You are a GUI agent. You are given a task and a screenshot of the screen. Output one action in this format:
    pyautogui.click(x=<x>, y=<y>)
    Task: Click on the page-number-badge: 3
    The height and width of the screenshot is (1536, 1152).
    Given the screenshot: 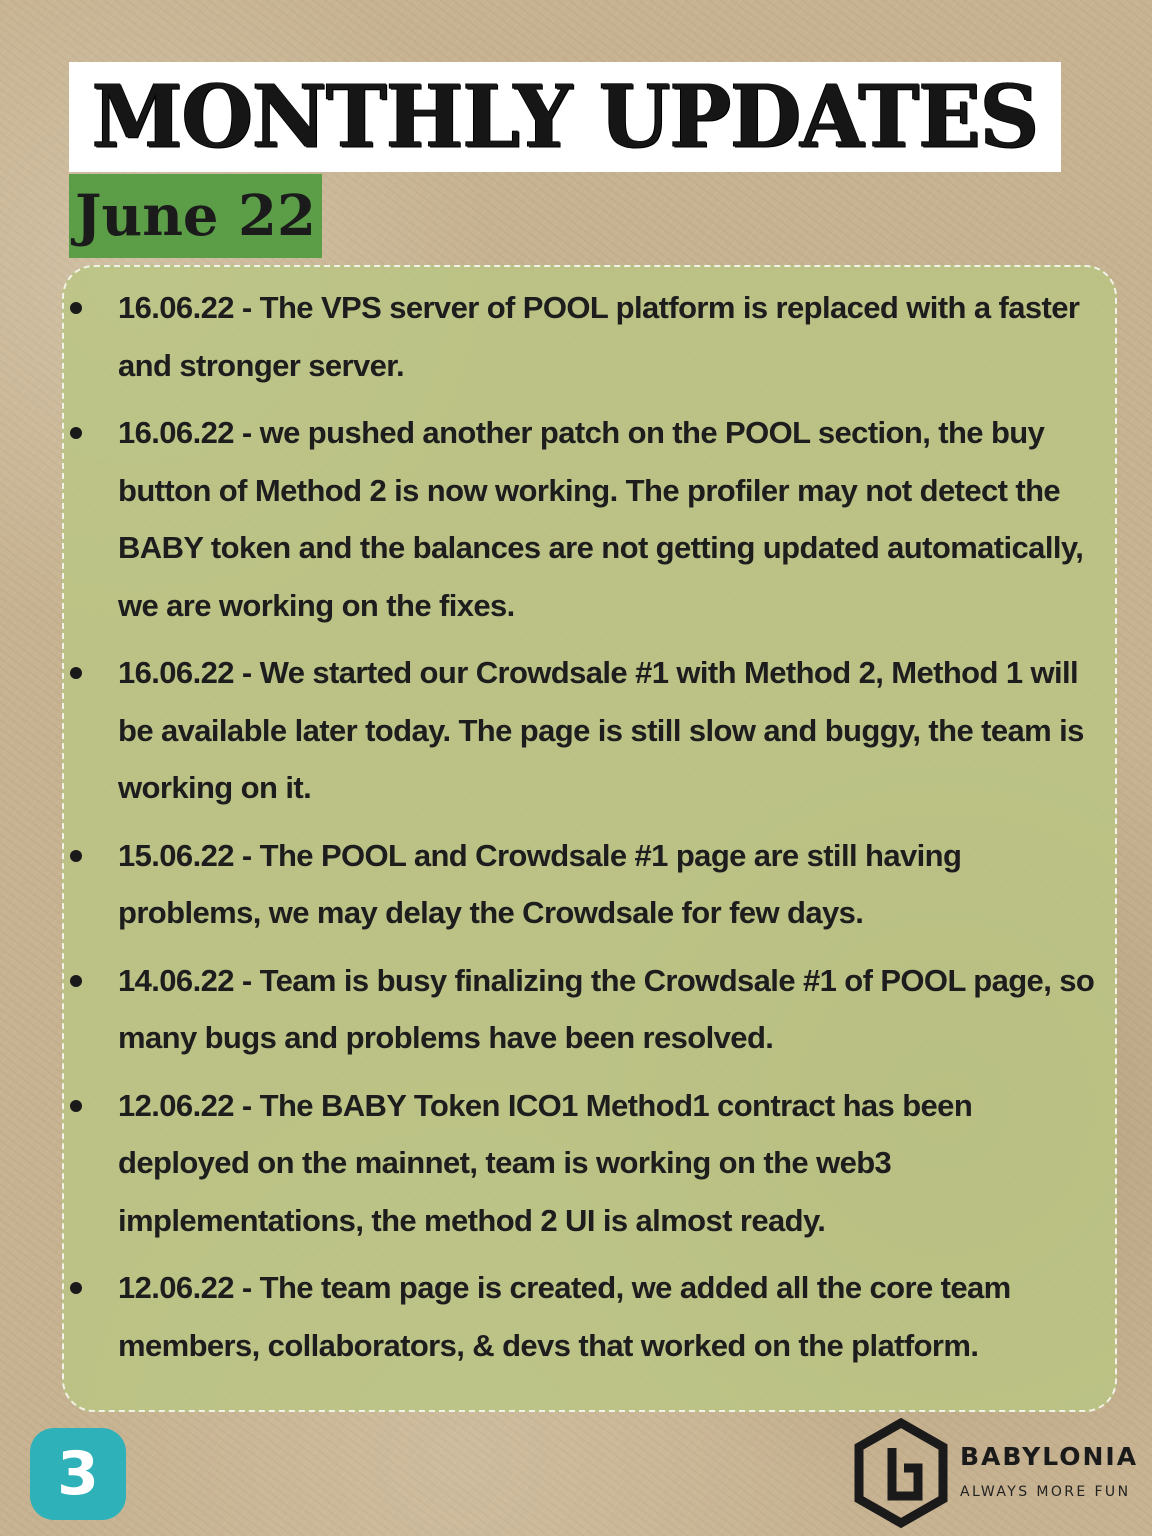 What is the action you would take?
    pyautogui.click(x=78, y=1474)
    